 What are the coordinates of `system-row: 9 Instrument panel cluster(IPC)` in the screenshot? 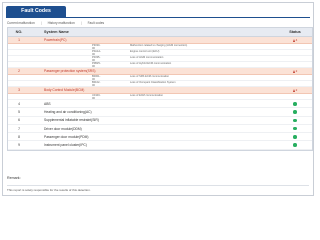 It's located at (160, 145).